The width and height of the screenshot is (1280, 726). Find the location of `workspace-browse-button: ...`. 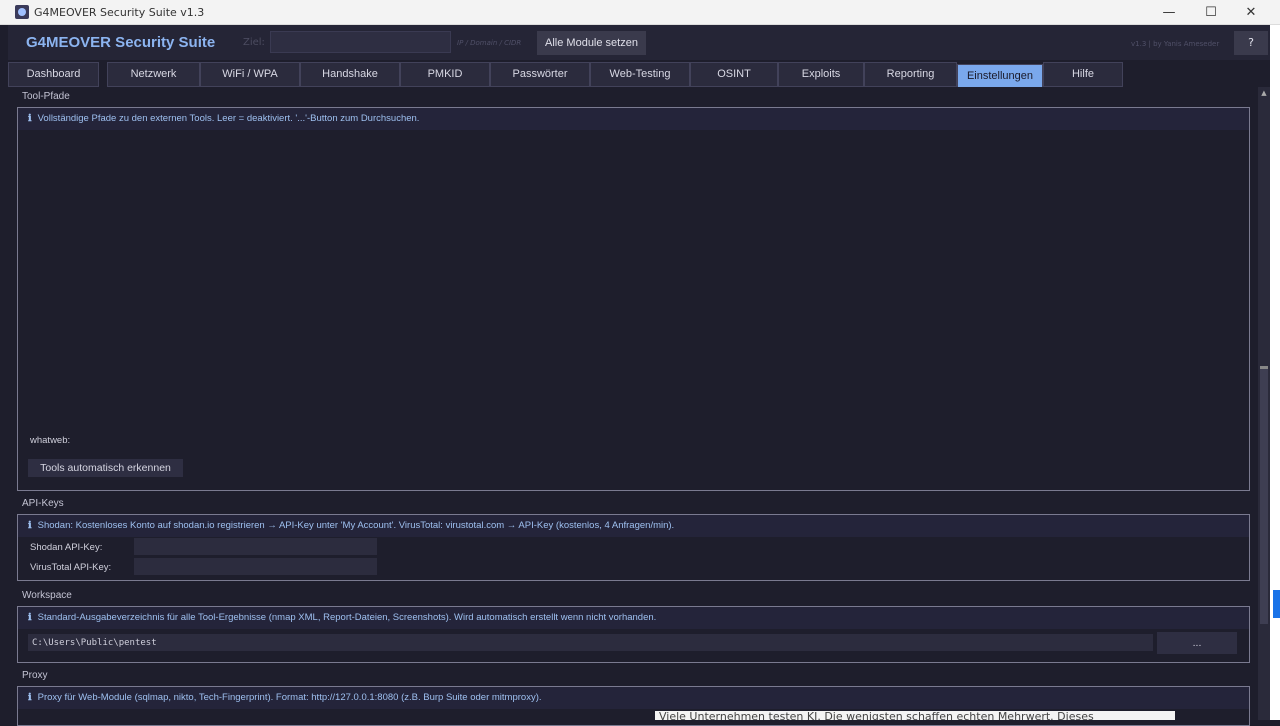

workspace-browse-button: ... is located at coordinates (1197, 643).